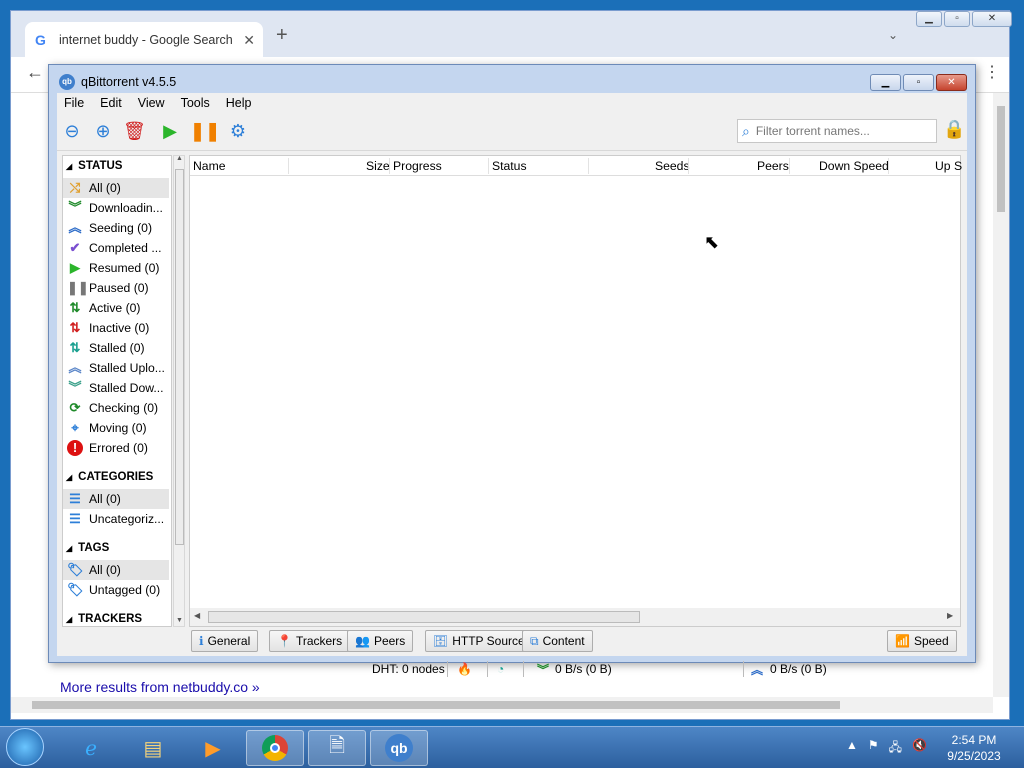 This screenshot has width=1024, height=768. Describe the element at coordinates (74, 103) in the screenshot. I see `menu-file: File` at that location.